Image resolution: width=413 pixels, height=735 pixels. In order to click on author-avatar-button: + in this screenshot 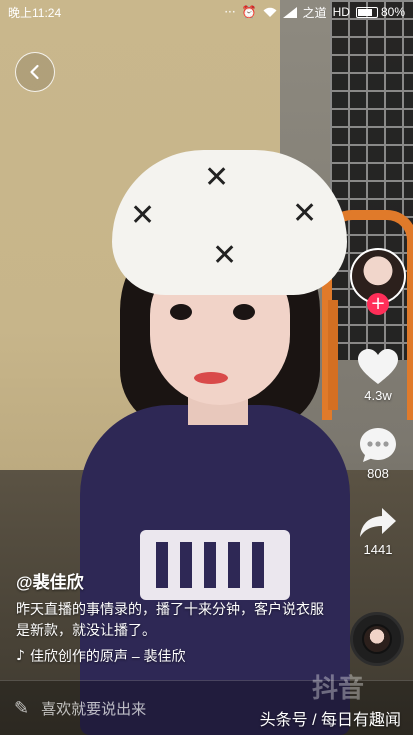, I will do `click(378, 281)`.